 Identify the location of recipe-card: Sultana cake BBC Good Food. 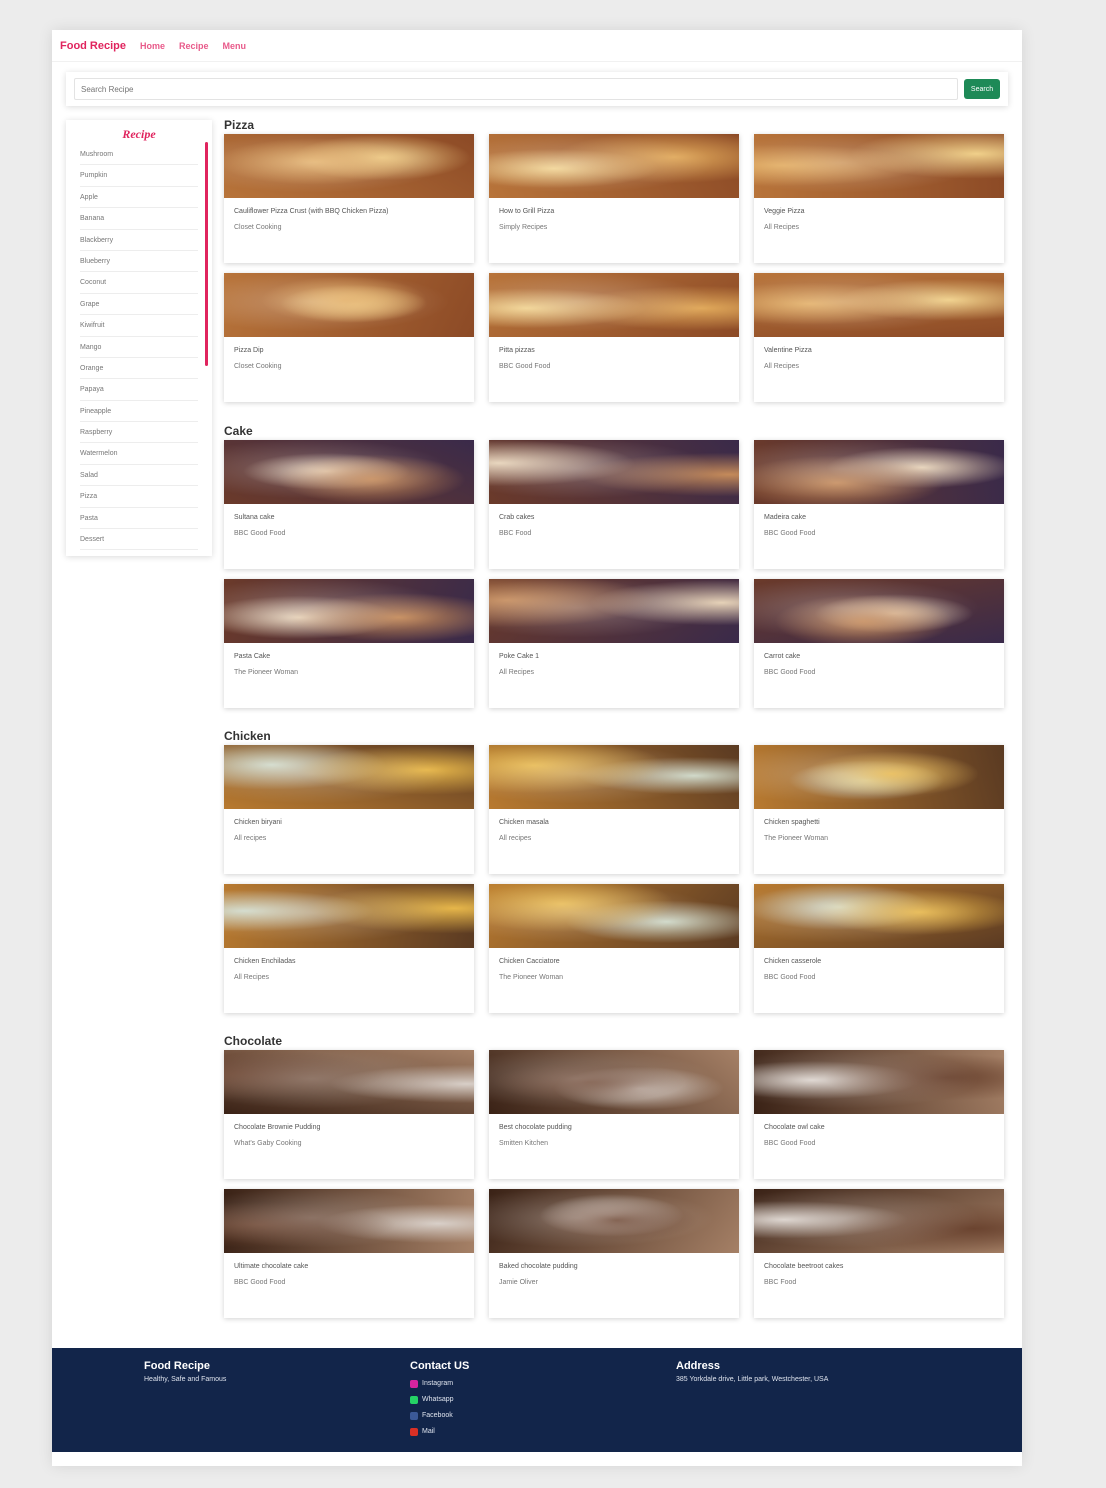
(349, 504).